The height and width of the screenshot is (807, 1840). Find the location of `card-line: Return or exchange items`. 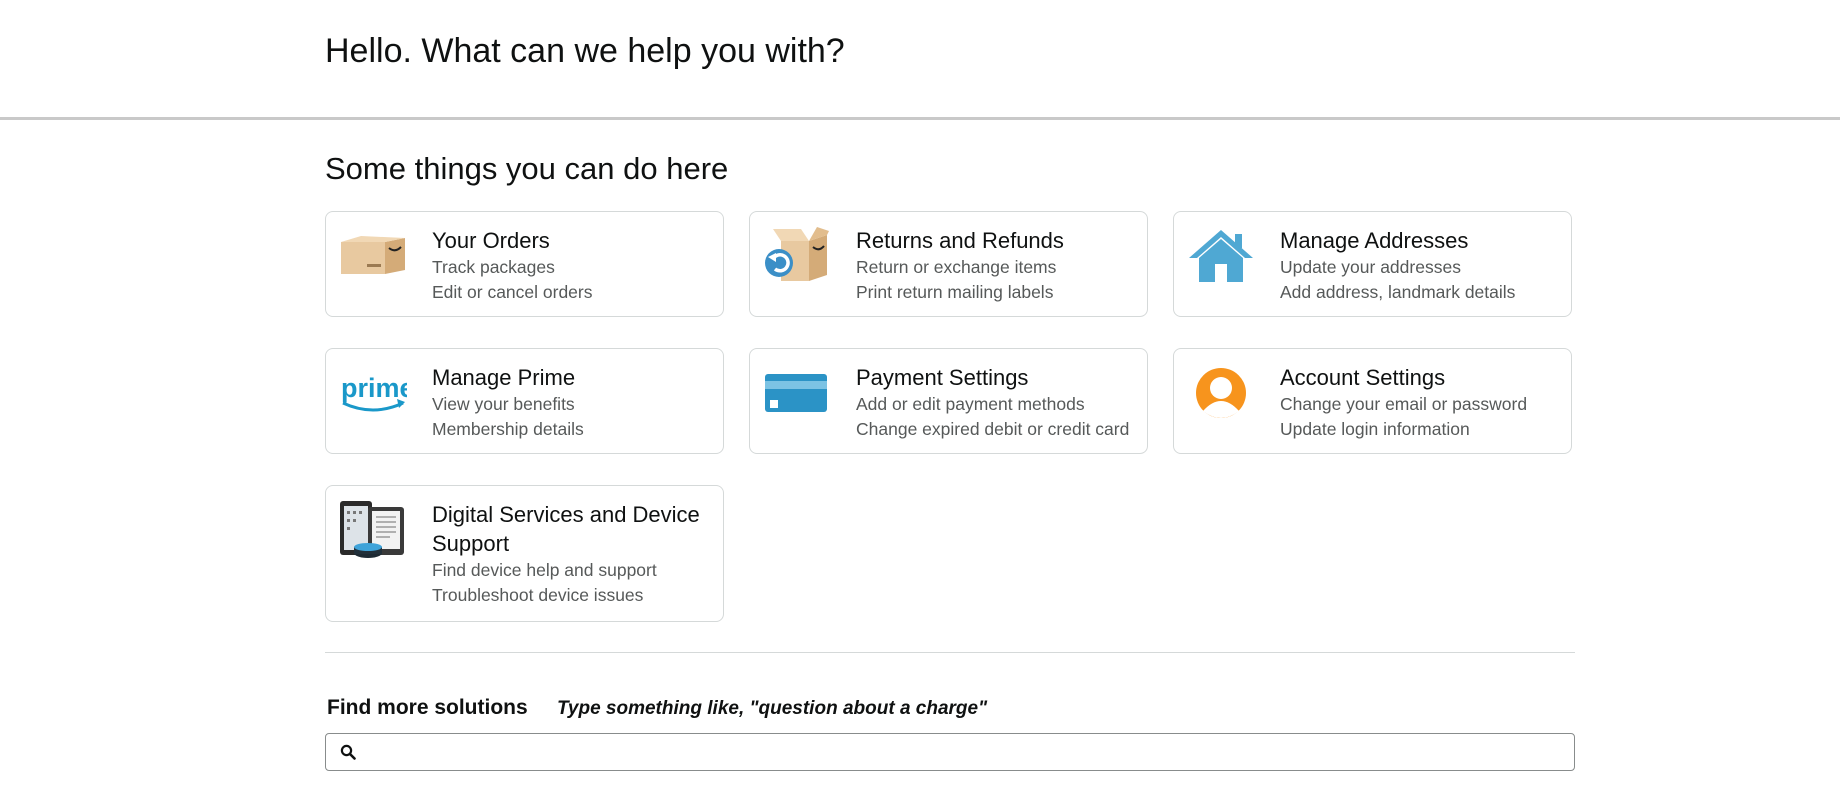

card-line: Return or exchange items is located at coordinates (956, 267).